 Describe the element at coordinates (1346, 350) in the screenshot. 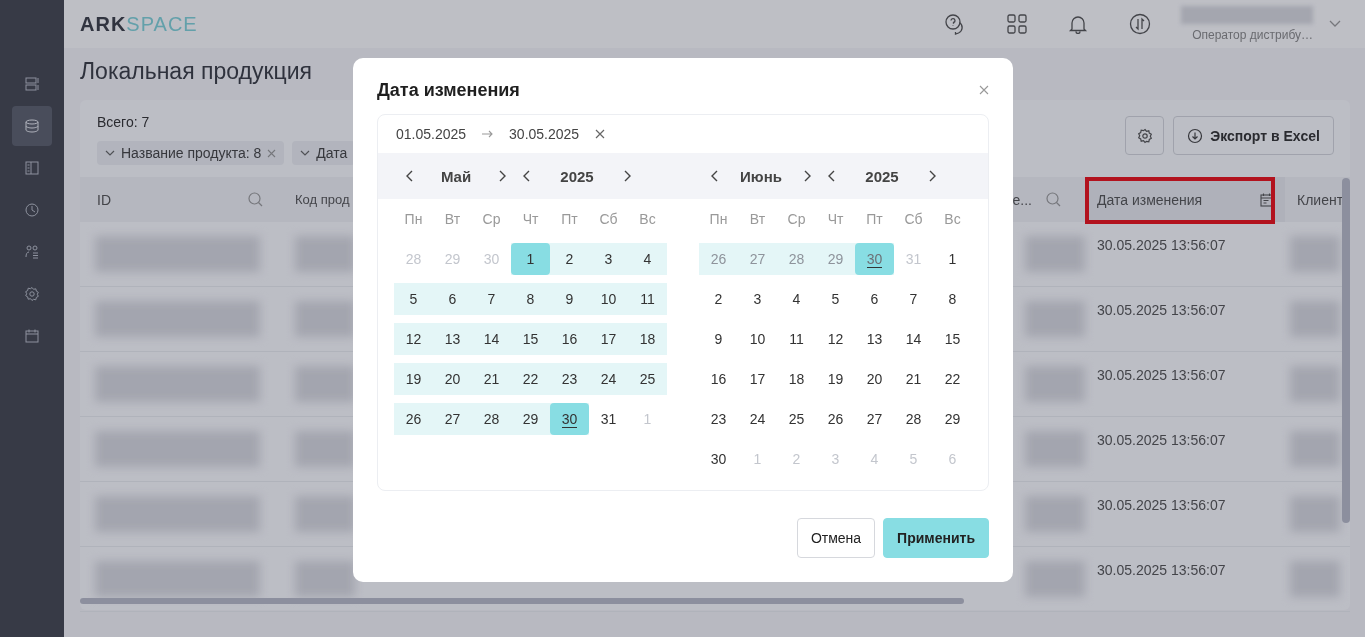

I see `vertical-scrollbar` at that location.